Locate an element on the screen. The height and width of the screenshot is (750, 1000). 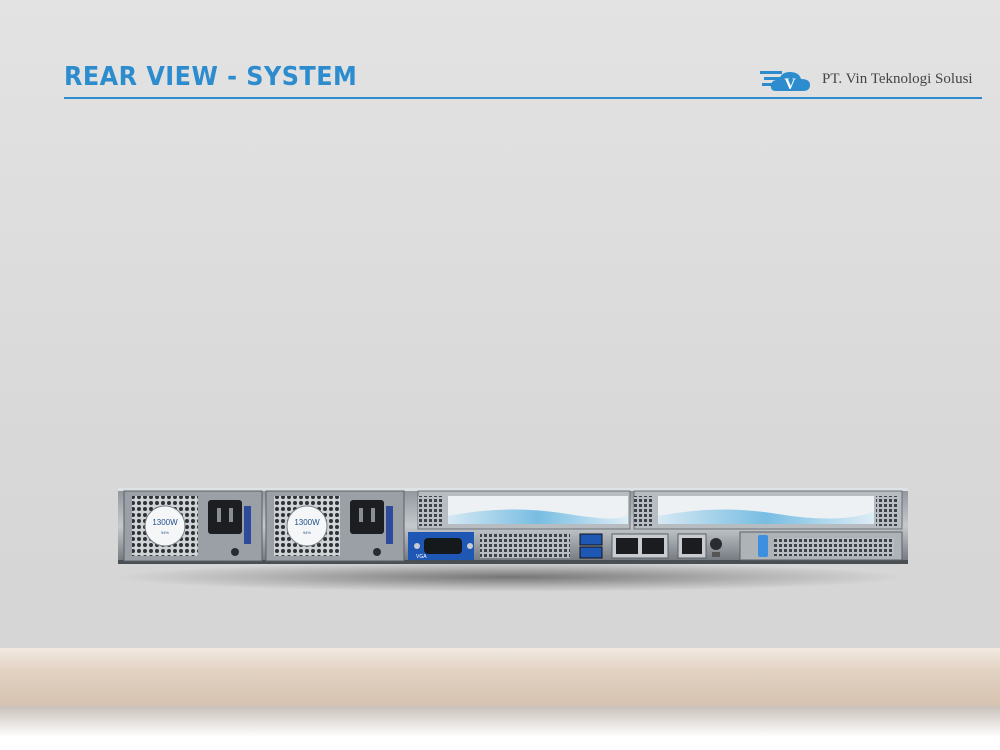
pcie-riser-right is located at coordinates (768, 510).